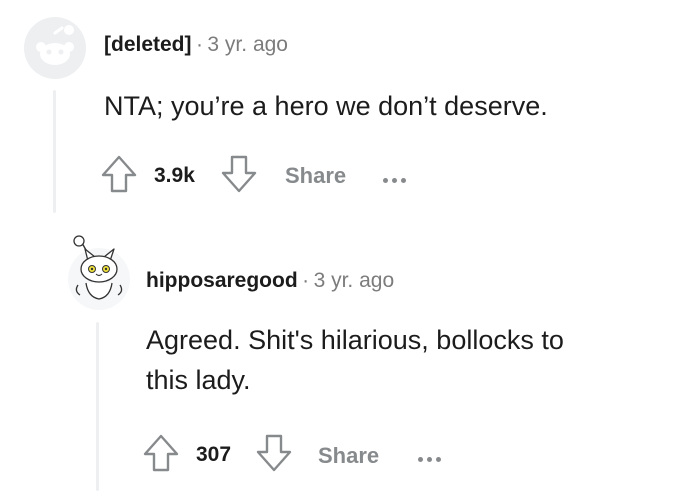 The width and height of the screenshot is (700, 491). Describe the element at coordinates (355, 340) in the screenshot. I see `comment-body-line: Agreed. Shit's hilarious, bollocks to` at that location.